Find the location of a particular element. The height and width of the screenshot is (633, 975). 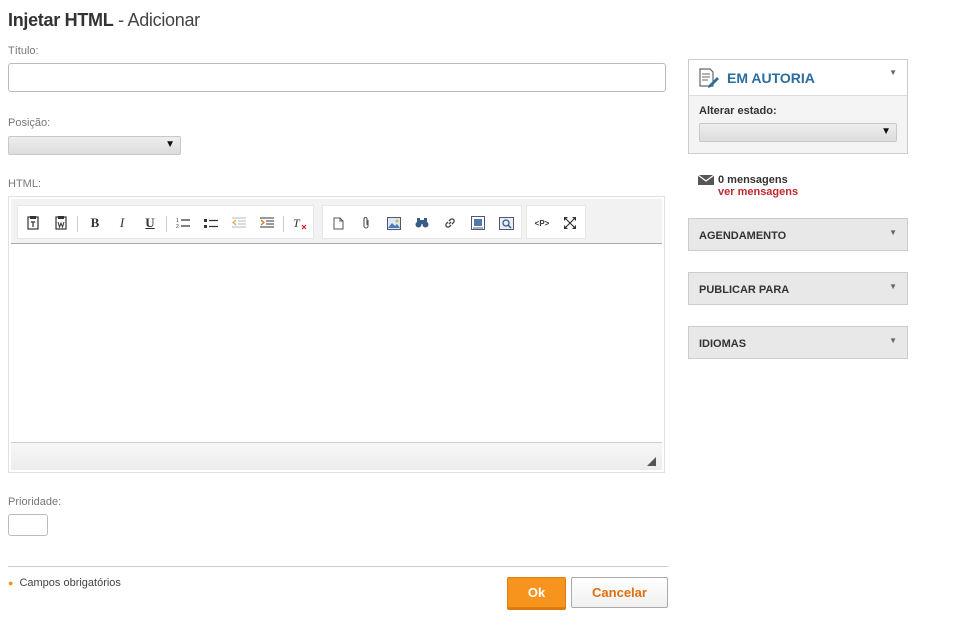

editor-statusbar is located at coordinates (336, 456).